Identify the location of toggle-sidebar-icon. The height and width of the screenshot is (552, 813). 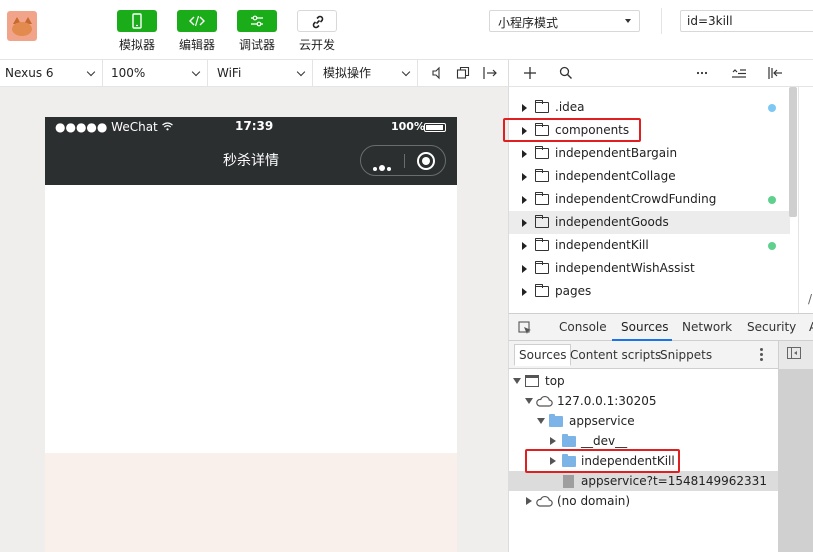
(794, 353).